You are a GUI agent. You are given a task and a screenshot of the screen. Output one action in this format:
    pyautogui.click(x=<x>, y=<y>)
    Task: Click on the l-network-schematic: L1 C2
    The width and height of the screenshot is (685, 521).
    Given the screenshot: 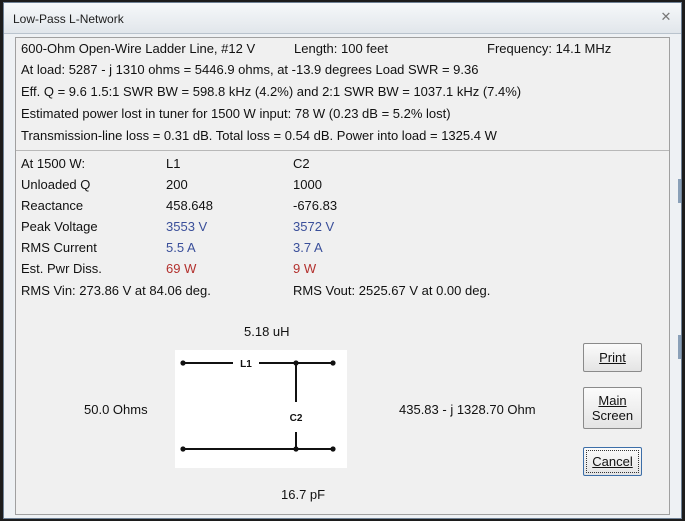 What is the action you would take?
    pyautogui.click(x=261, y=409)
    